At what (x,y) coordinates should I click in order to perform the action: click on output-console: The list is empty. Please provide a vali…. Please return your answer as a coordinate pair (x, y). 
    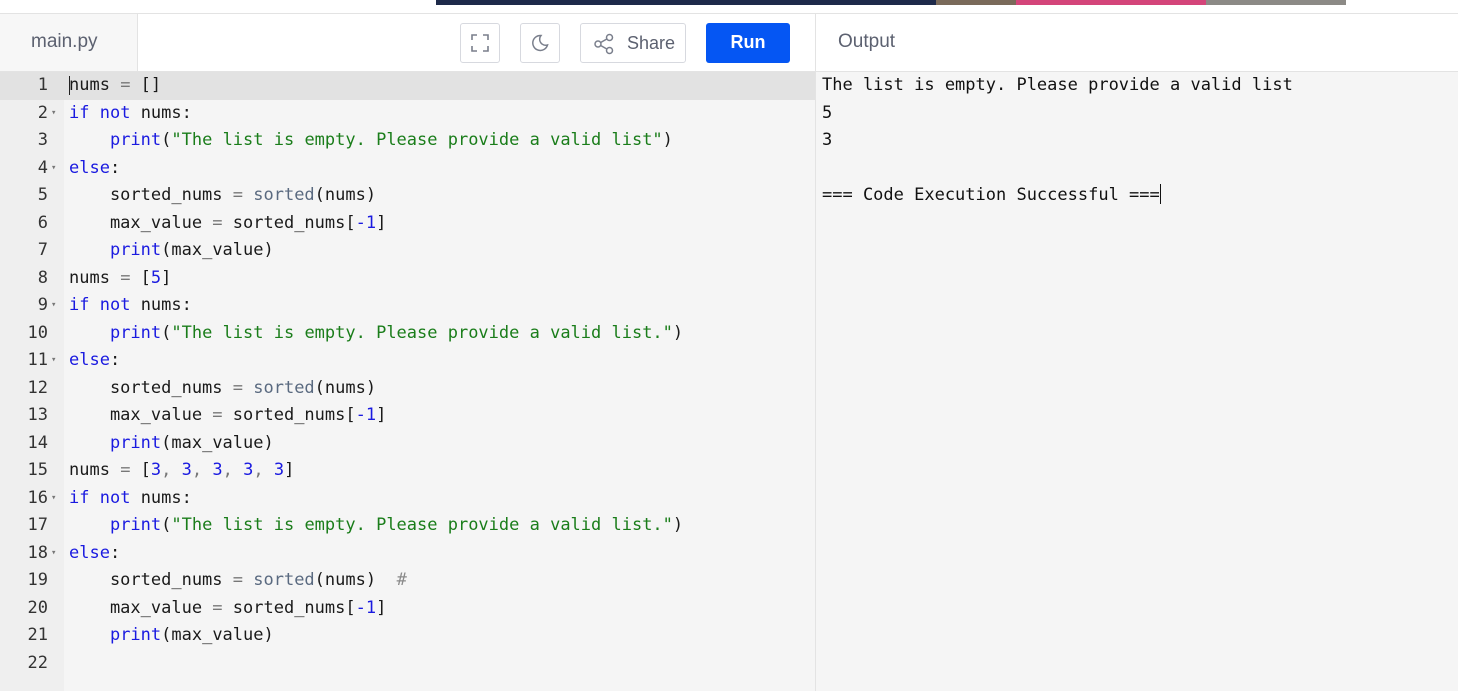
    Looking at the image, I should click on (1137, 141).